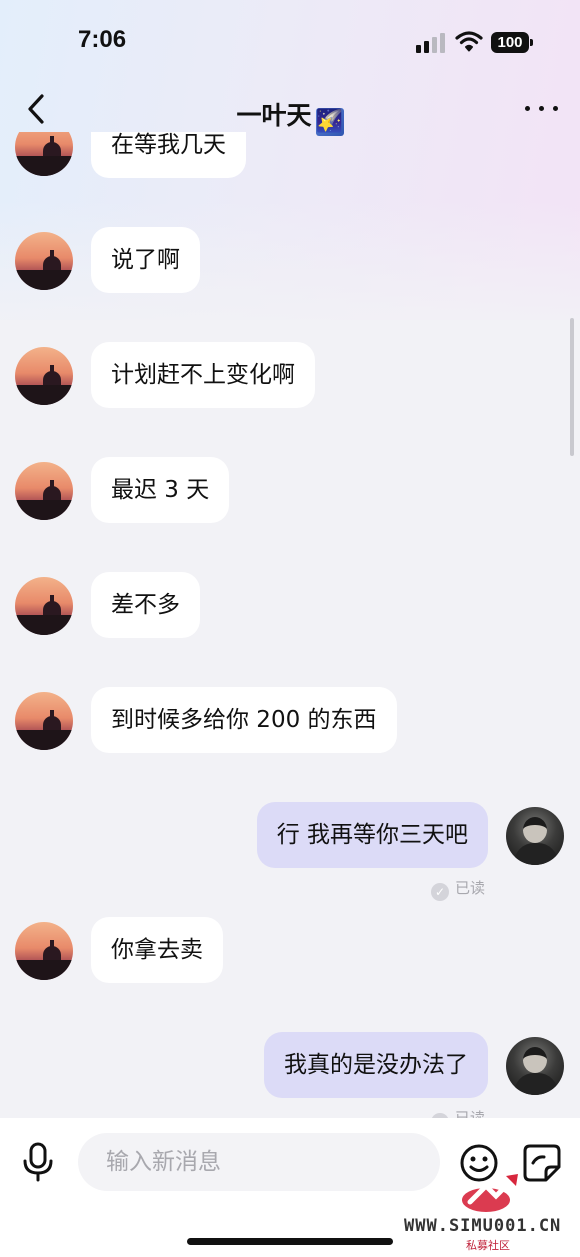 This screenshot has height=1257, width=580. Describe the element at coordinates (290, 1241) in the screenshot. I see `home-indicator` at that location.